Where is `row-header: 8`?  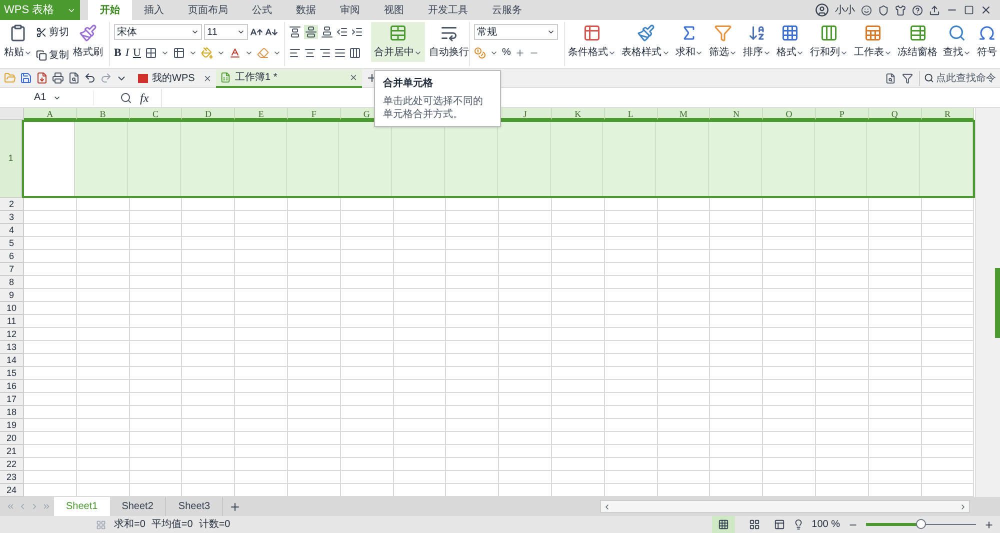
row-header: 8 is located at coordinates (12, 282).